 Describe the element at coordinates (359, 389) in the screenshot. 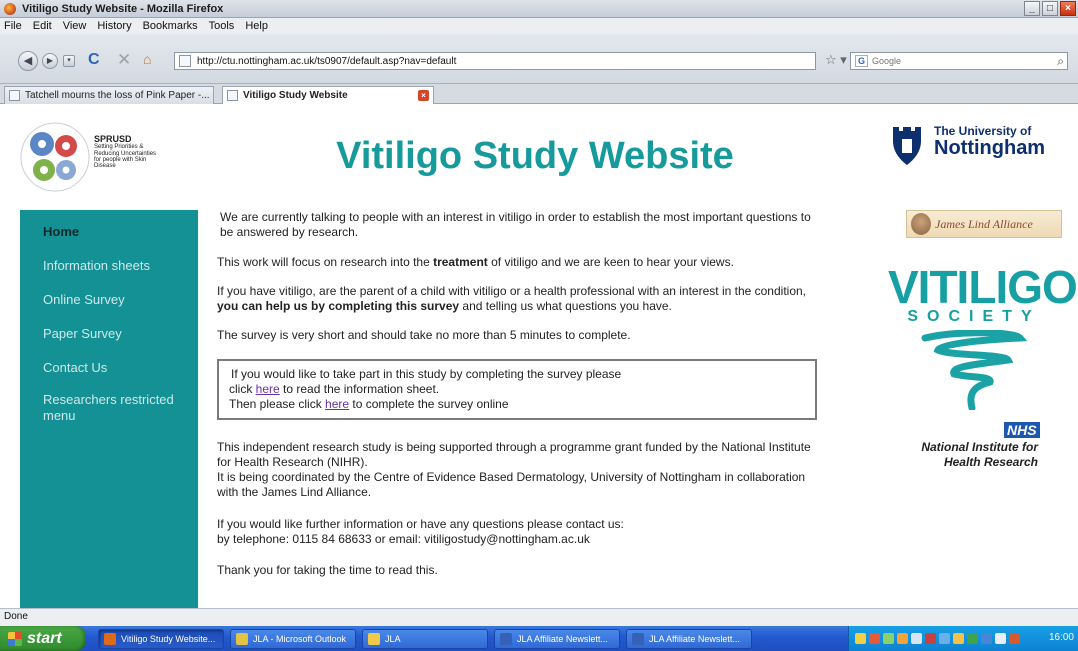

I see `text-segment: to read the information sheet.` at that location.